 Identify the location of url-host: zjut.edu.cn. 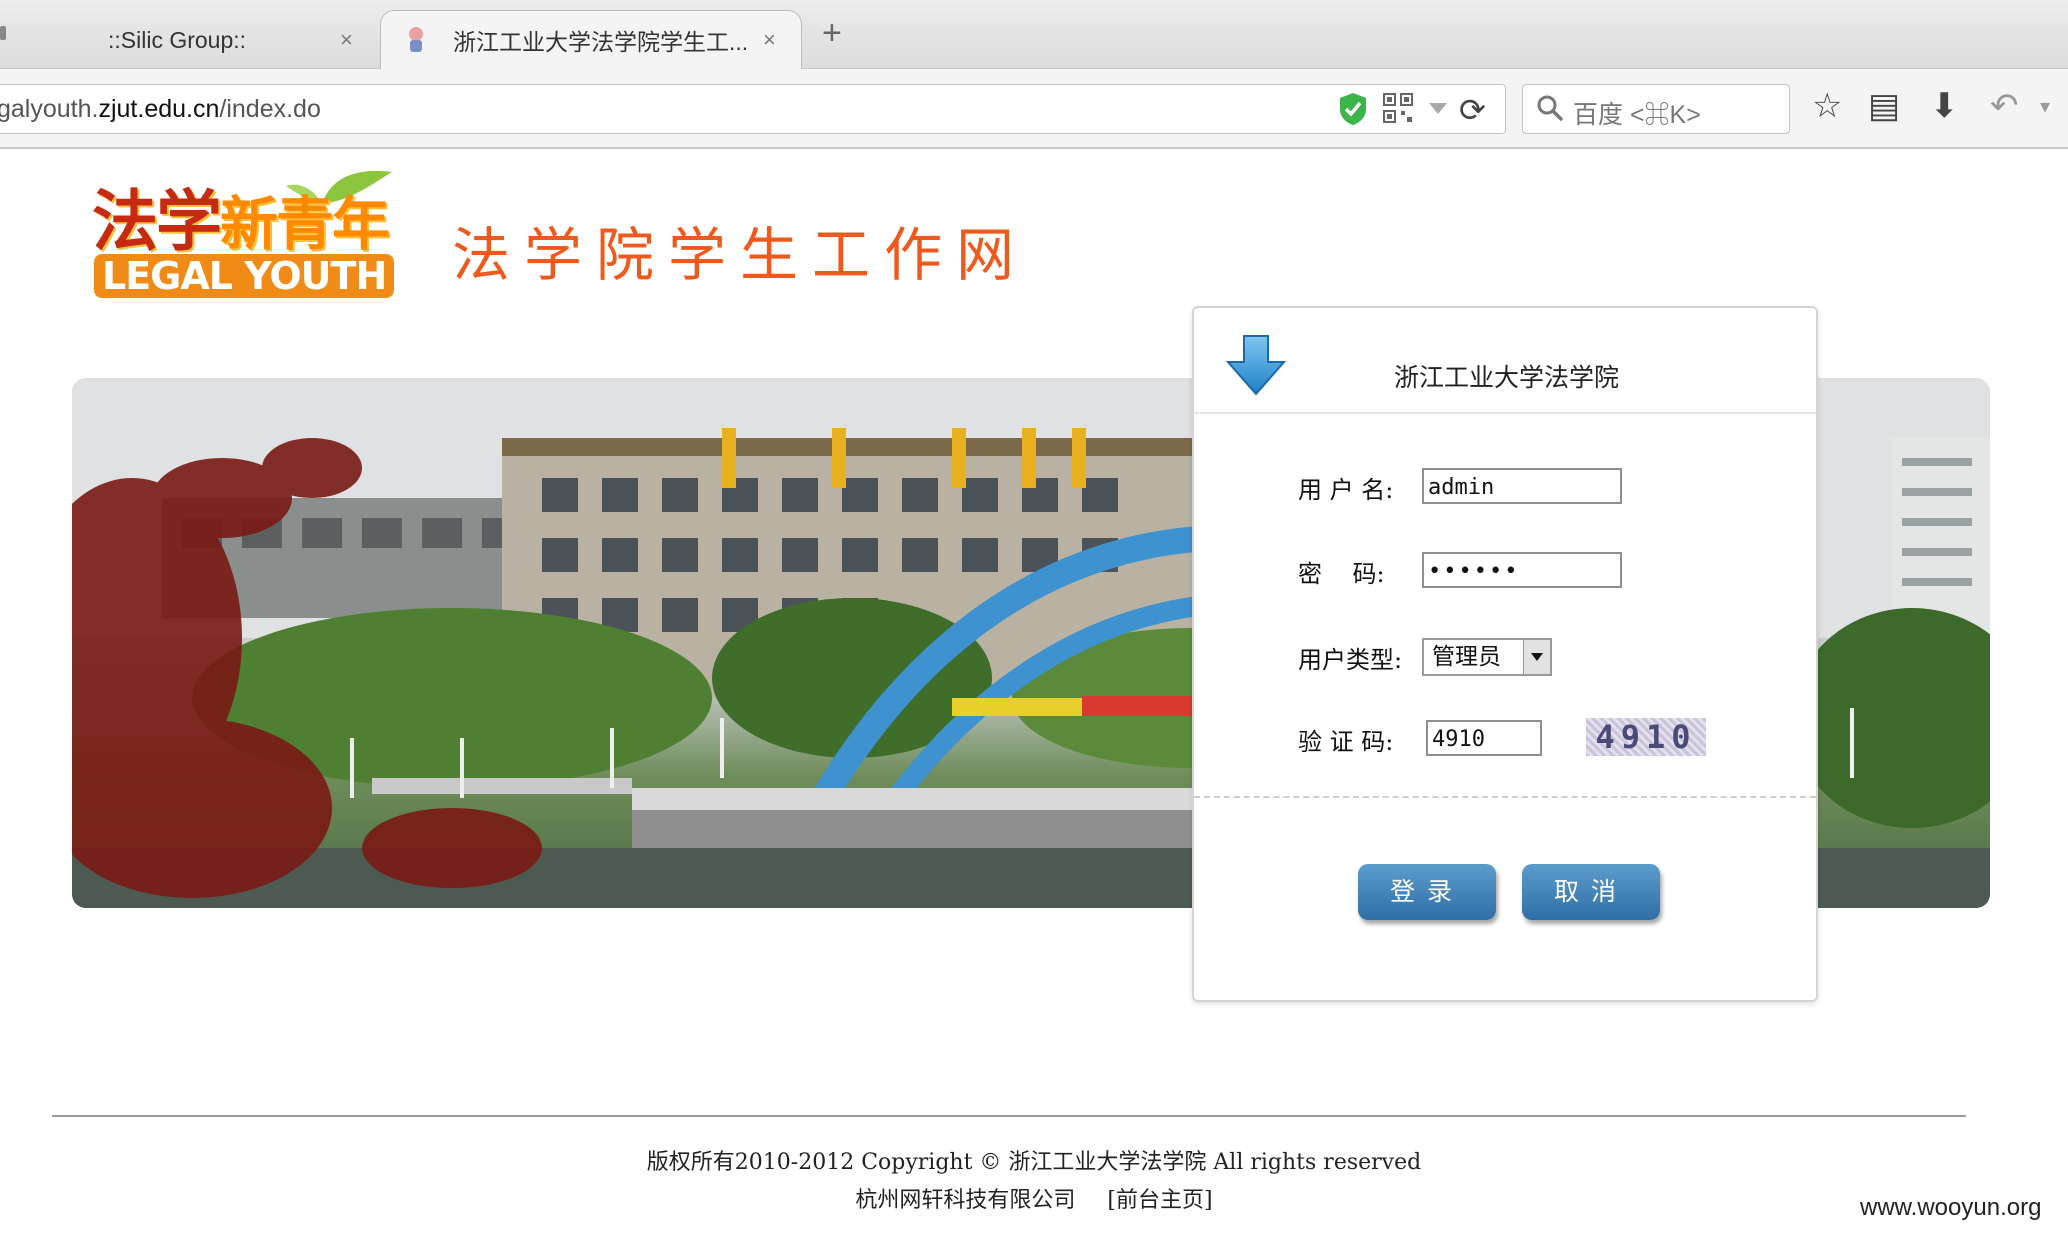
(159, 109).